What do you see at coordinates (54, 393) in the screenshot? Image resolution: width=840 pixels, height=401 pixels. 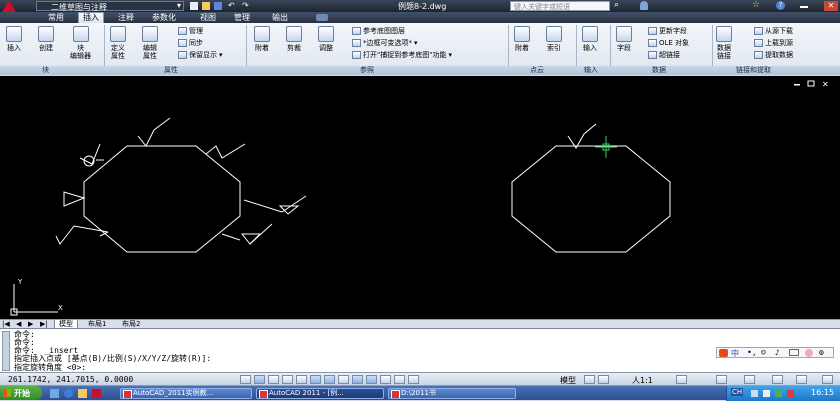 I see `quick-launch-desktop-icon` at bounding box center [54, 393].